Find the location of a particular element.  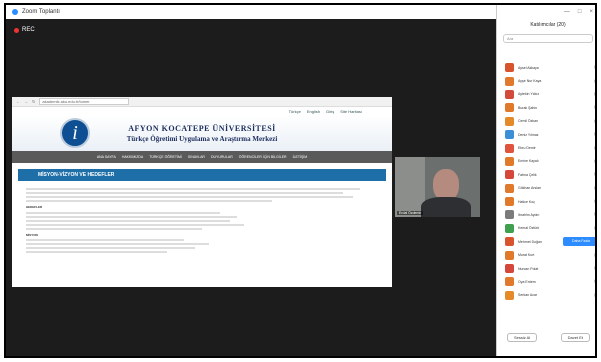

participant-name: Nurcan Polat is located at coordinates (528, 268).